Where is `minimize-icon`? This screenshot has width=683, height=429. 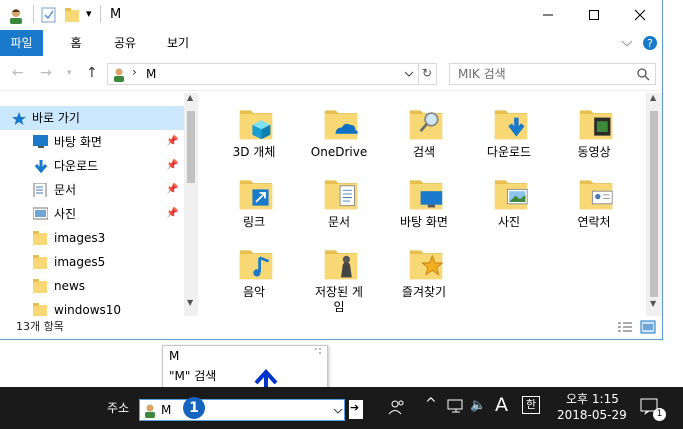
minimize-icon is located at coordinates (548, 15).